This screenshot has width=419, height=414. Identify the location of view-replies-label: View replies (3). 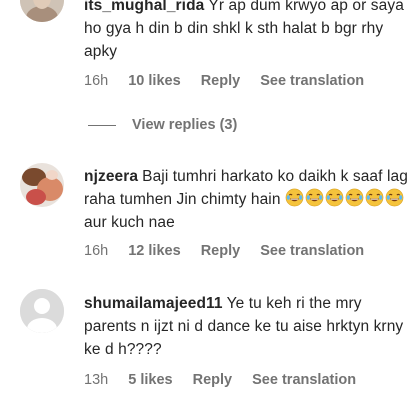
(185, 125).